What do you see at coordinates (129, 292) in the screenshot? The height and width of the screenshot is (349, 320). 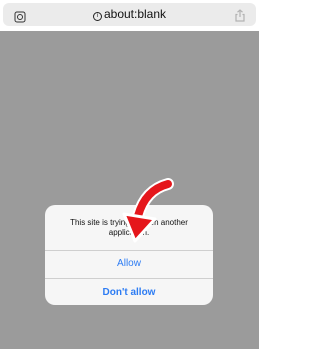 I see `dont-allow-button: Don't allow` at bounding box center [129, 292].